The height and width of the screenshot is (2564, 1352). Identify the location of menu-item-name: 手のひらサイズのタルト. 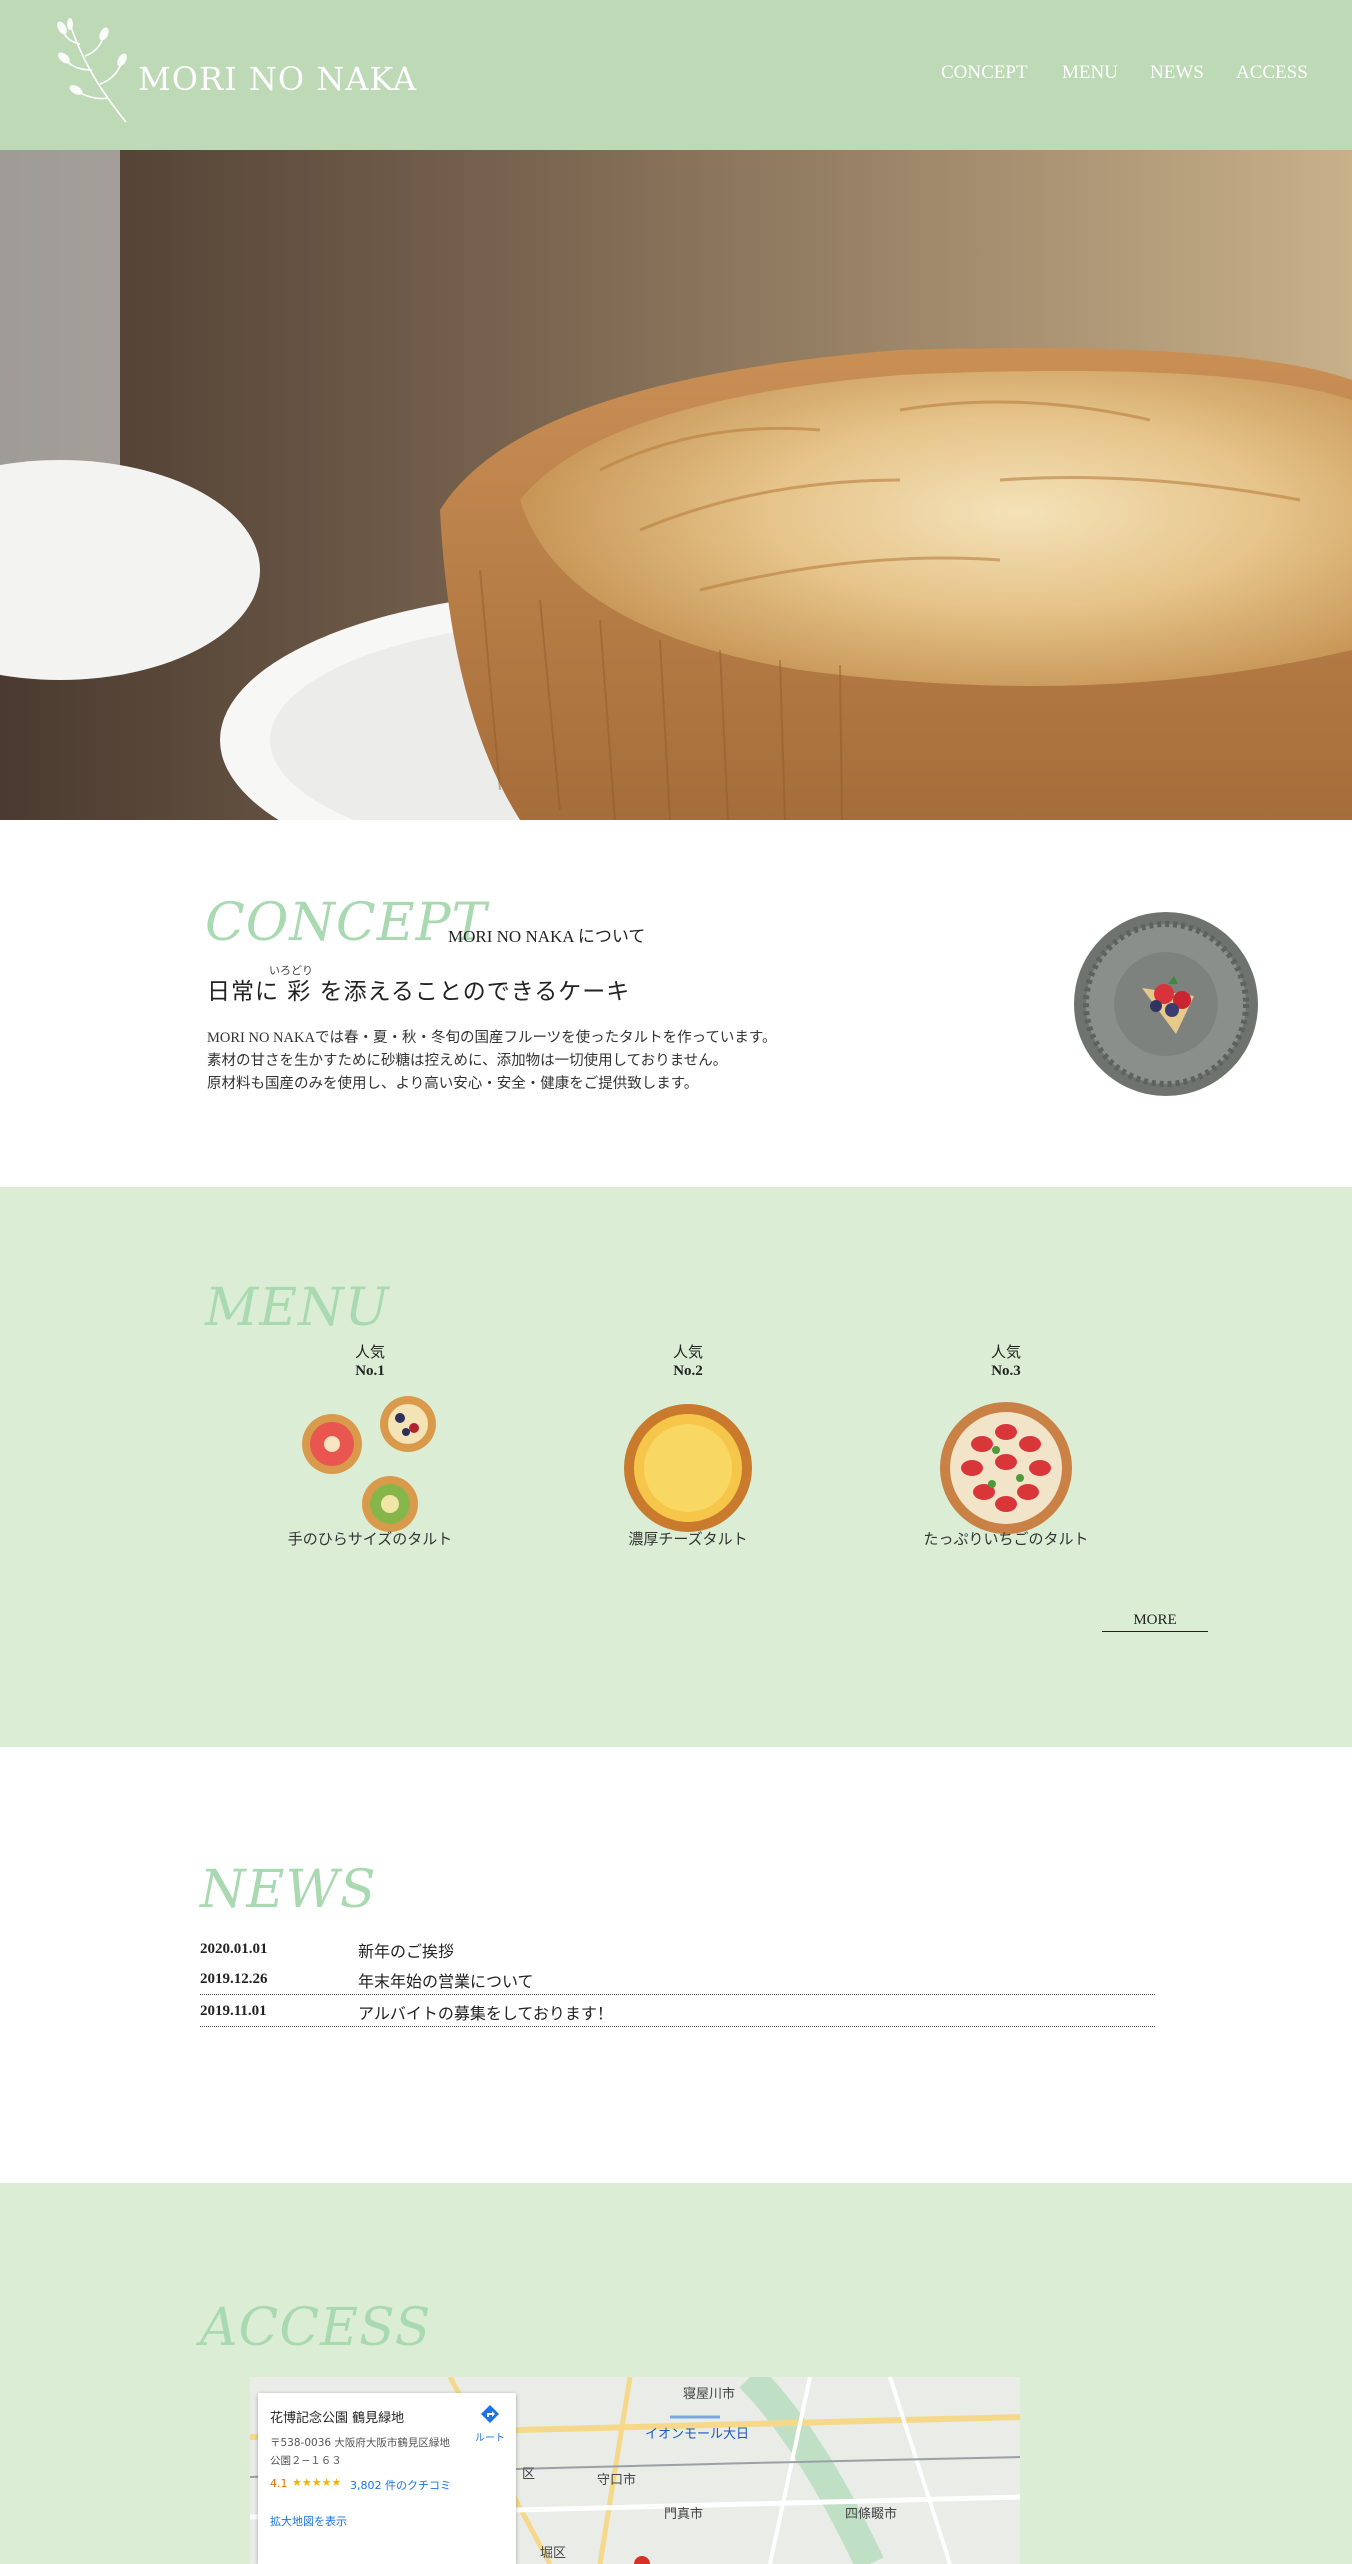
(370, 1538).